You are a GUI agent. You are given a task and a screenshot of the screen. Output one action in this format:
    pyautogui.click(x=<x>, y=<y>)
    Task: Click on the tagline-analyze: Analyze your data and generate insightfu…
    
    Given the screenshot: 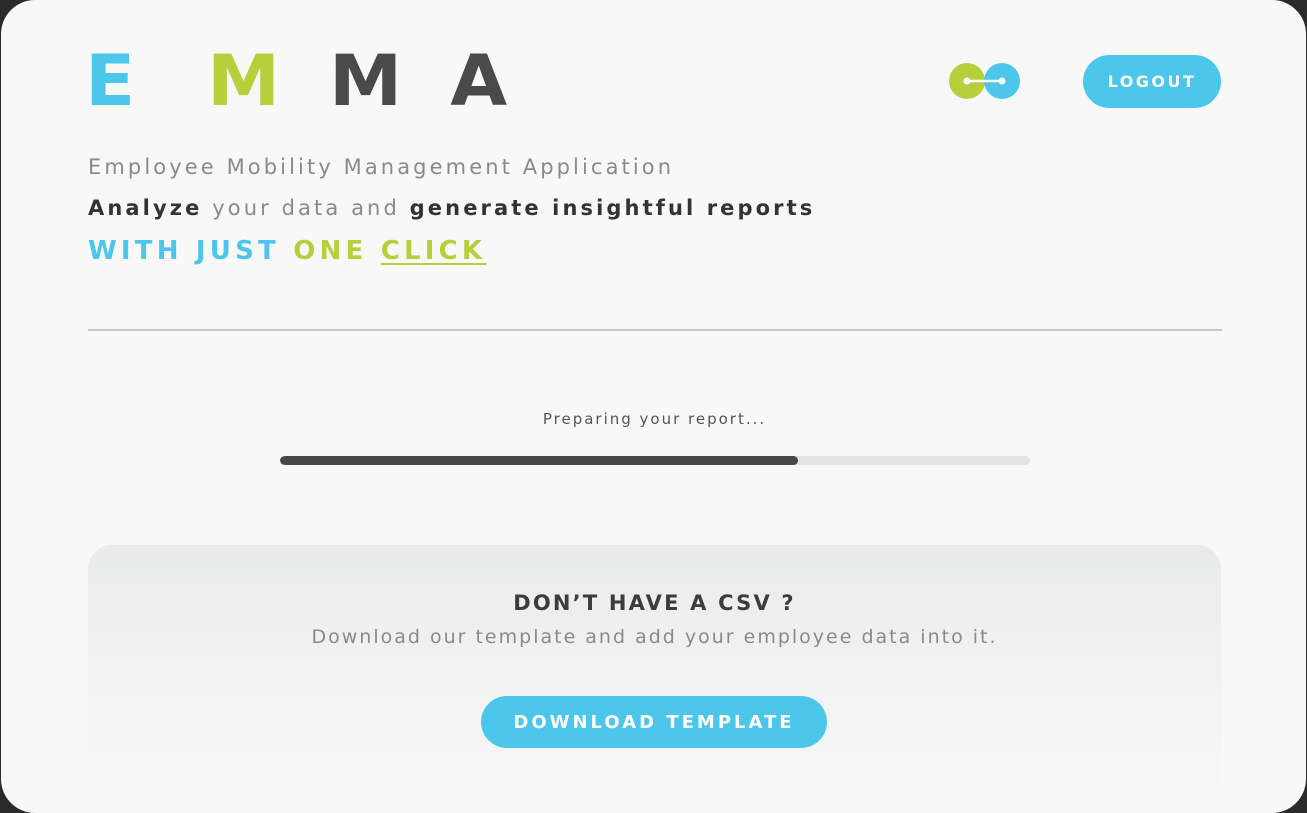 What is the action you would take?
    pyautogui.click(x=451, y=208)
    